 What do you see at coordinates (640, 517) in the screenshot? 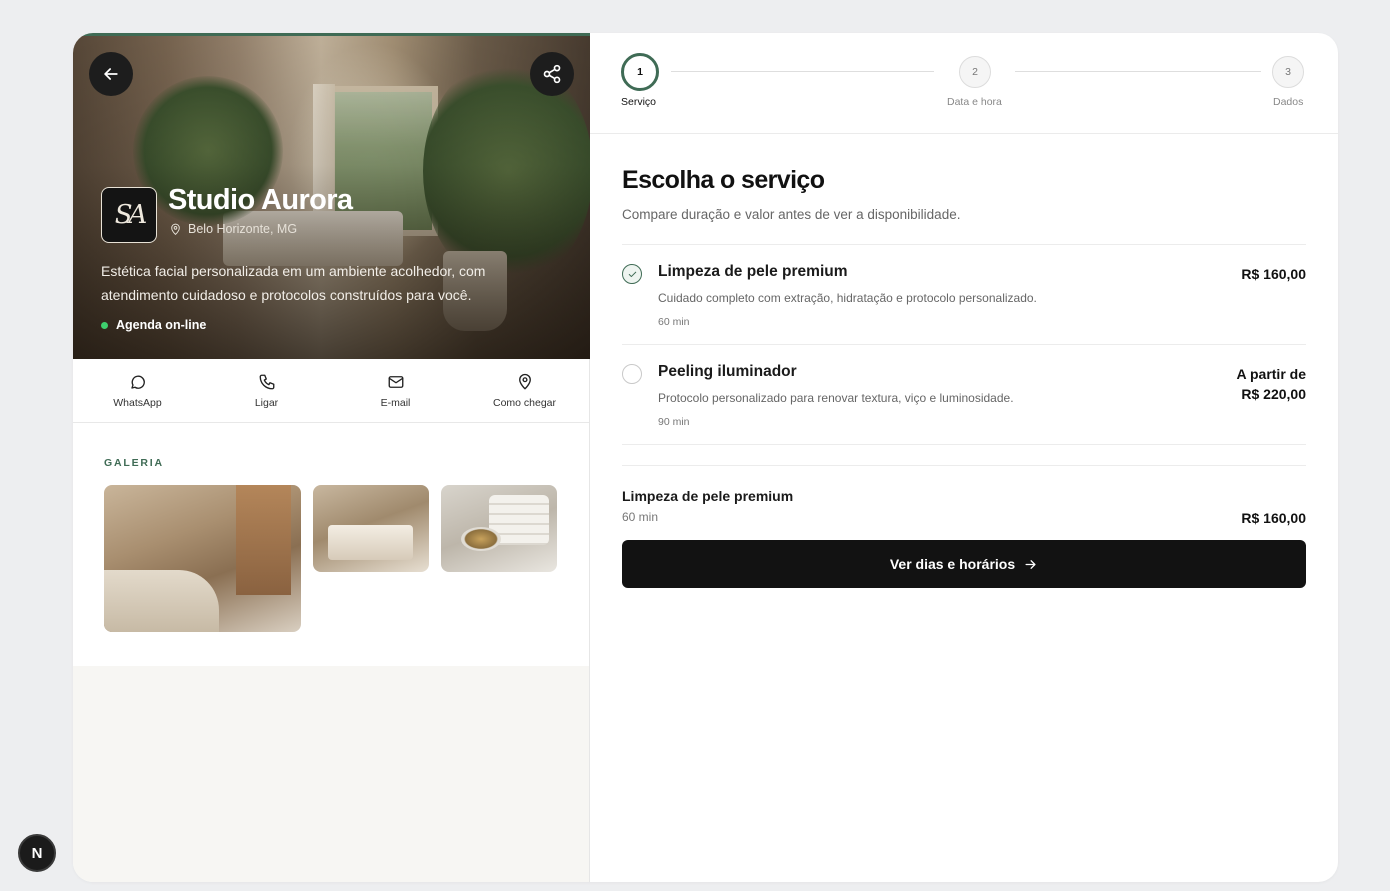
I see `summary-duration: 60 min` at bounding box center [640, 517].